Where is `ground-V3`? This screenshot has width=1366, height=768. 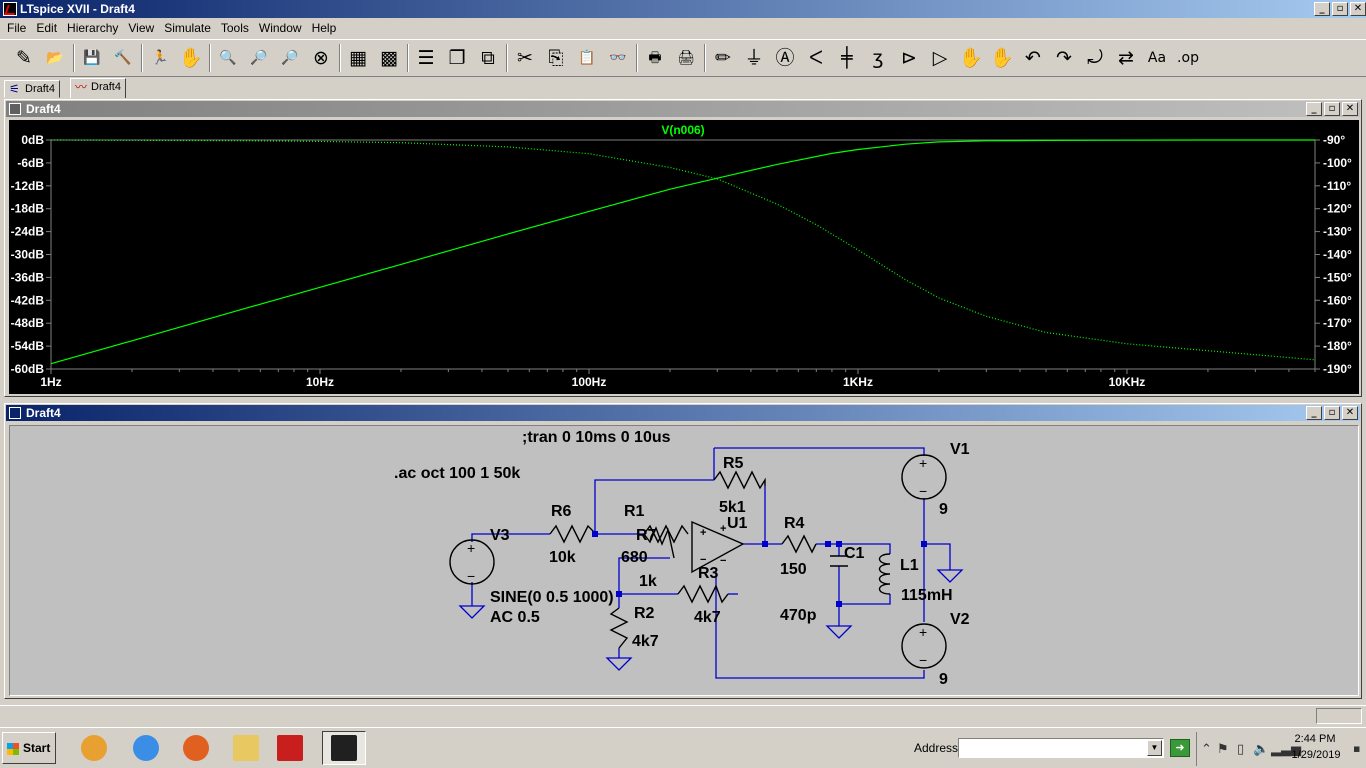
ground-V3 is located at coordinates (472, 612).